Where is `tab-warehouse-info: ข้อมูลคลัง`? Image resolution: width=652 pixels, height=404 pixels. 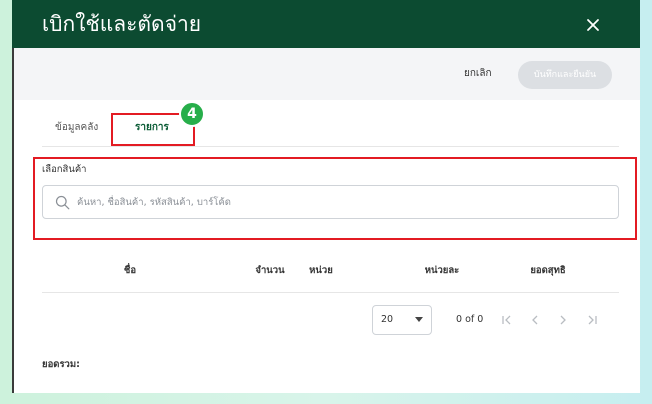 tab-warehouse-info: ข้อมูลคลัง is located at coordinates (76, 128).